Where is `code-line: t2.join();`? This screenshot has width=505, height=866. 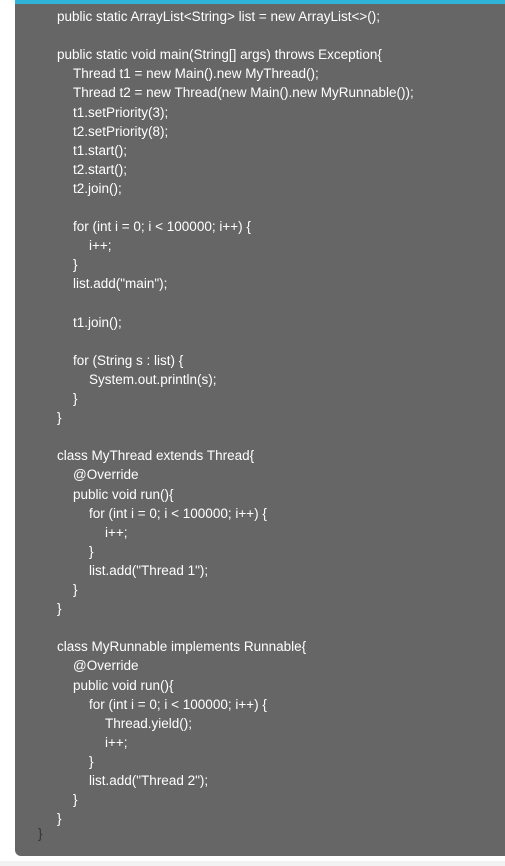
code-line: t2.join(); is located at coordinates (97, 188).